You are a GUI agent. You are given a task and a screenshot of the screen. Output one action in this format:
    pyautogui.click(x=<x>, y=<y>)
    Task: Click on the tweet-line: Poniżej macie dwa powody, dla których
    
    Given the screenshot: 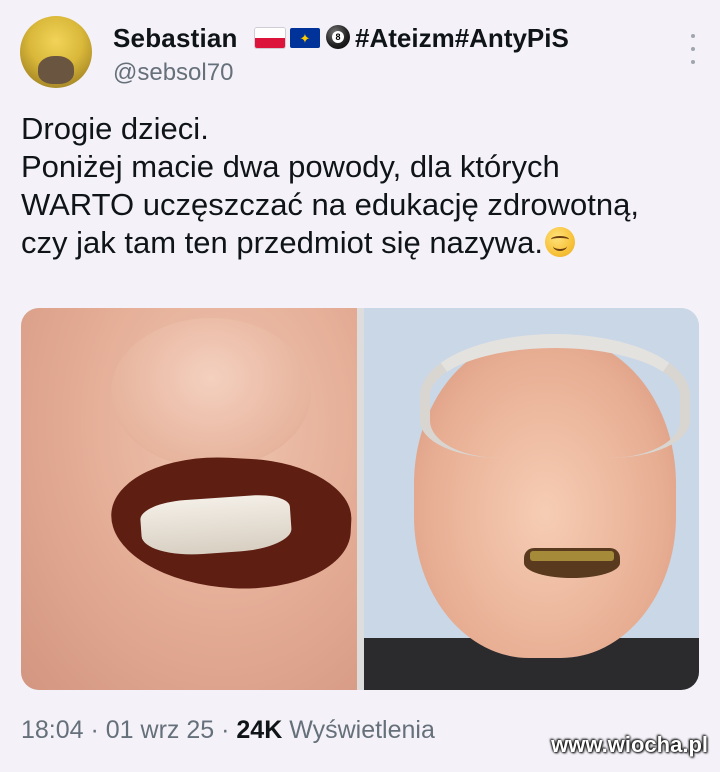 What is the action you would take?
    pyautogui.click(x=290, y=166)
    